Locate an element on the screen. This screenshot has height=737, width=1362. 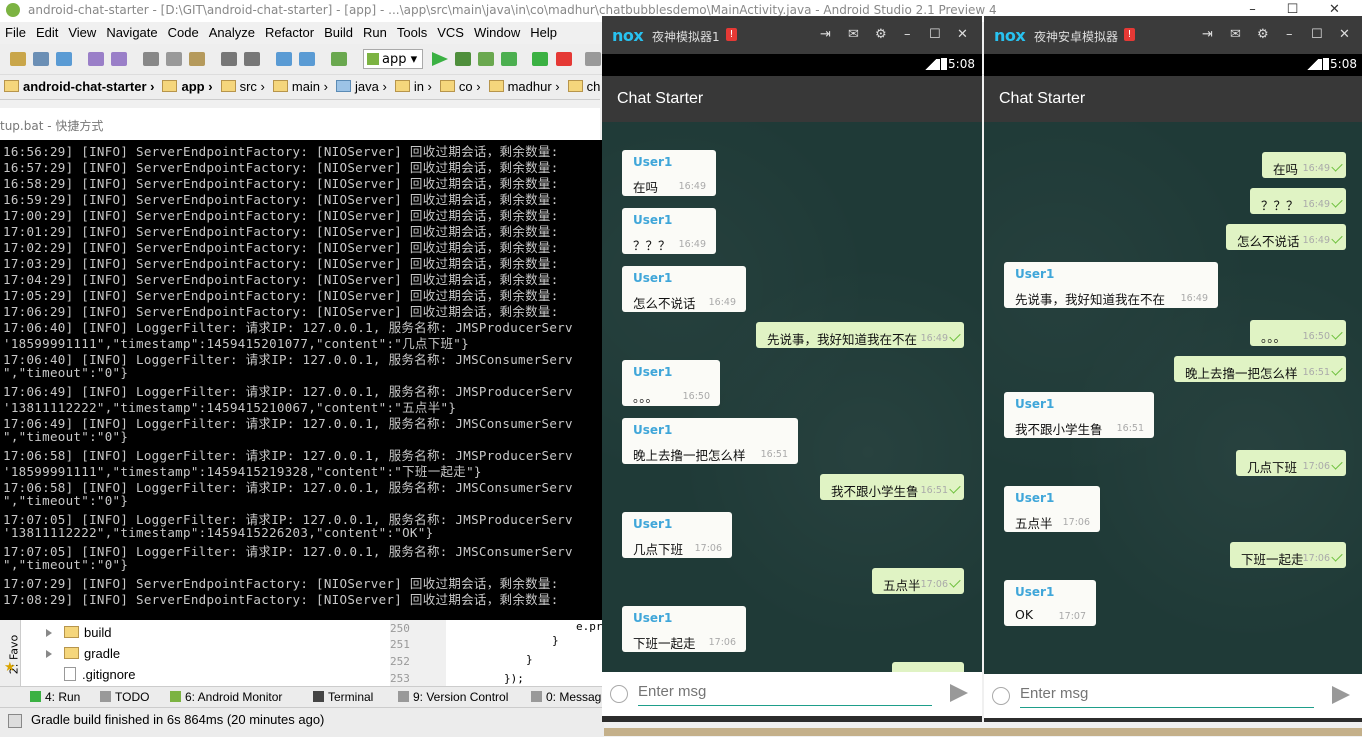
coverage-icon is located at coordinates (509, 59).